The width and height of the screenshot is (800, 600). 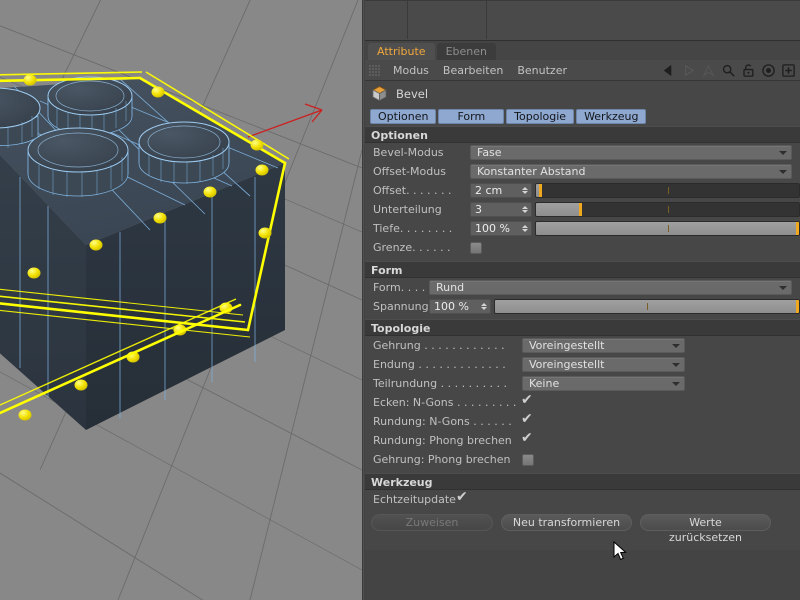 What do you see at coordinates (582, 247) in the screenshot?
I see `row-grenze: Grenze. . . . . .` at bounding box center [582, 247].